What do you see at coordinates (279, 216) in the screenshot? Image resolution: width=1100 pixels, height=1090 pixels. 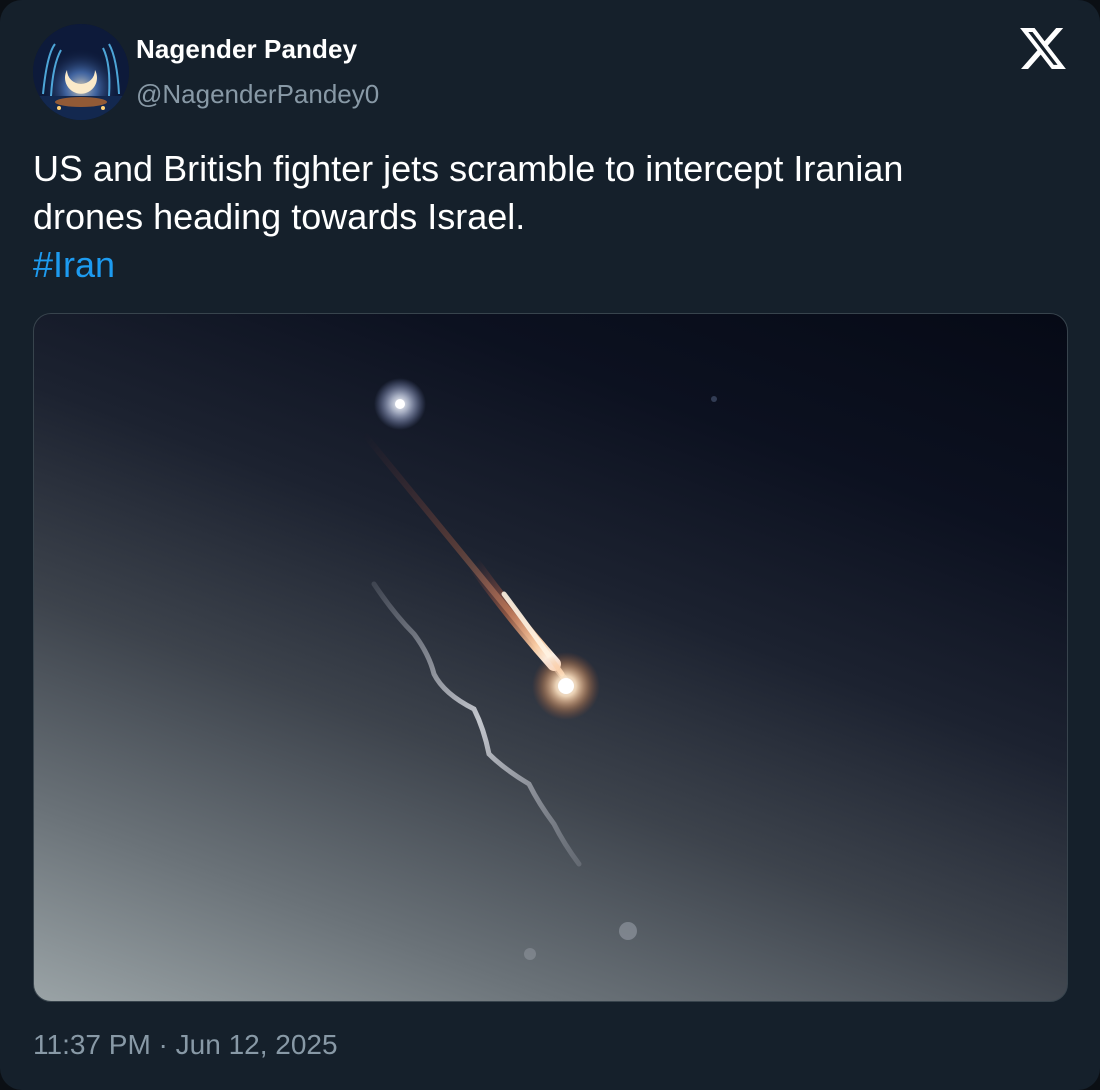 I see `tweet-text-line: drones heading towards Israel.` at bounding box center [279, 216].